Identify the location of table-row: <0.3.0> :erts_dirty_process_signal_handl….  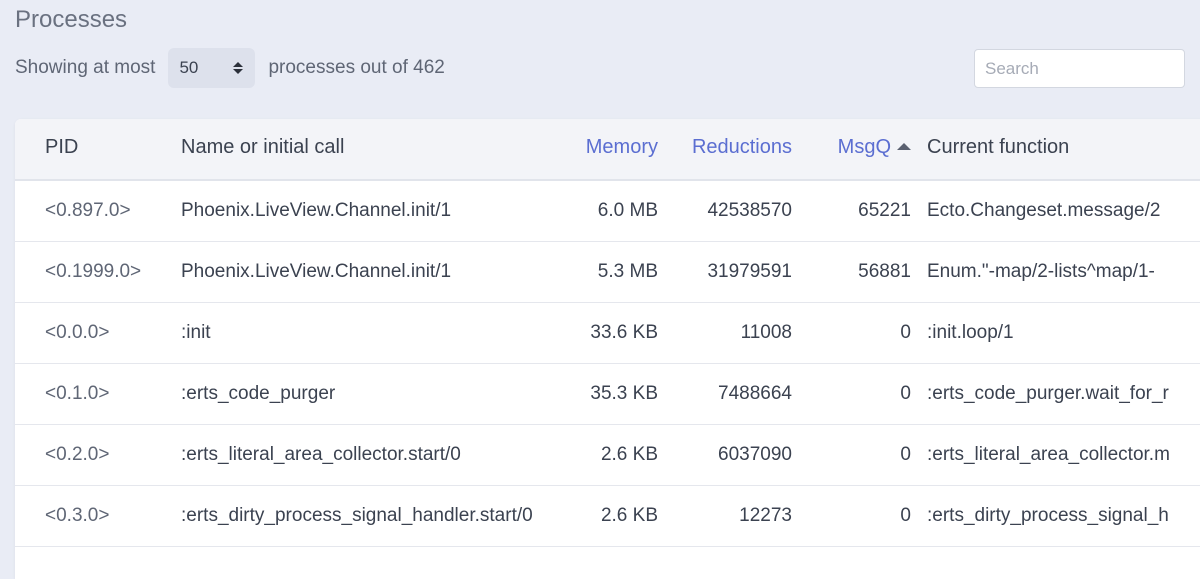
(607, 516).